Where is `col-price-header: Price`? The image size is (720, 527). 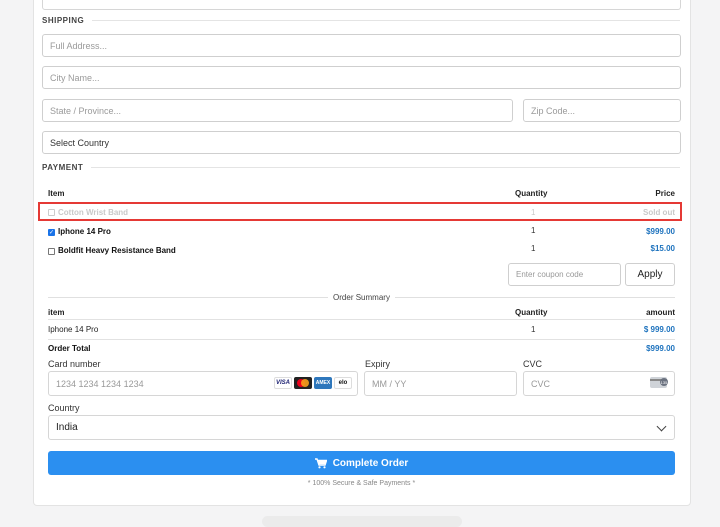 col-price-header: Price is located at coordinates (665, 193).